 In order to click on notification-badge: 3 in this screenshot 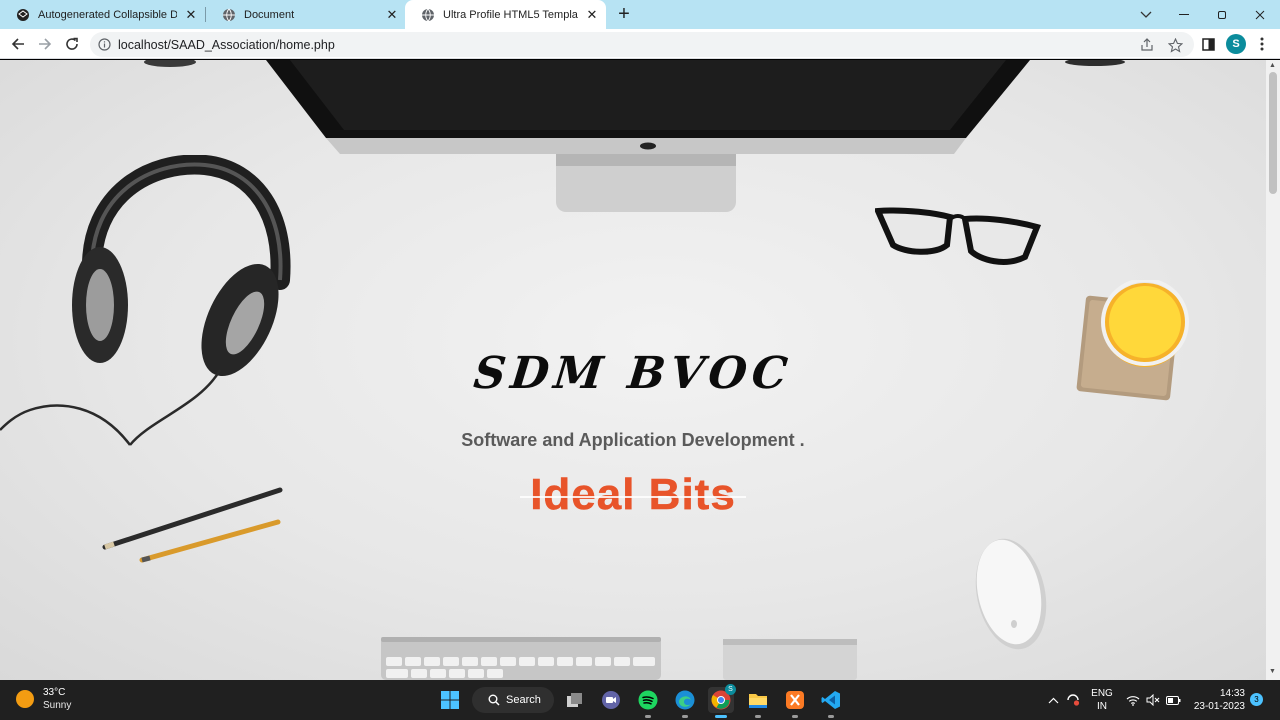, I will do `click(1256, 699)`.